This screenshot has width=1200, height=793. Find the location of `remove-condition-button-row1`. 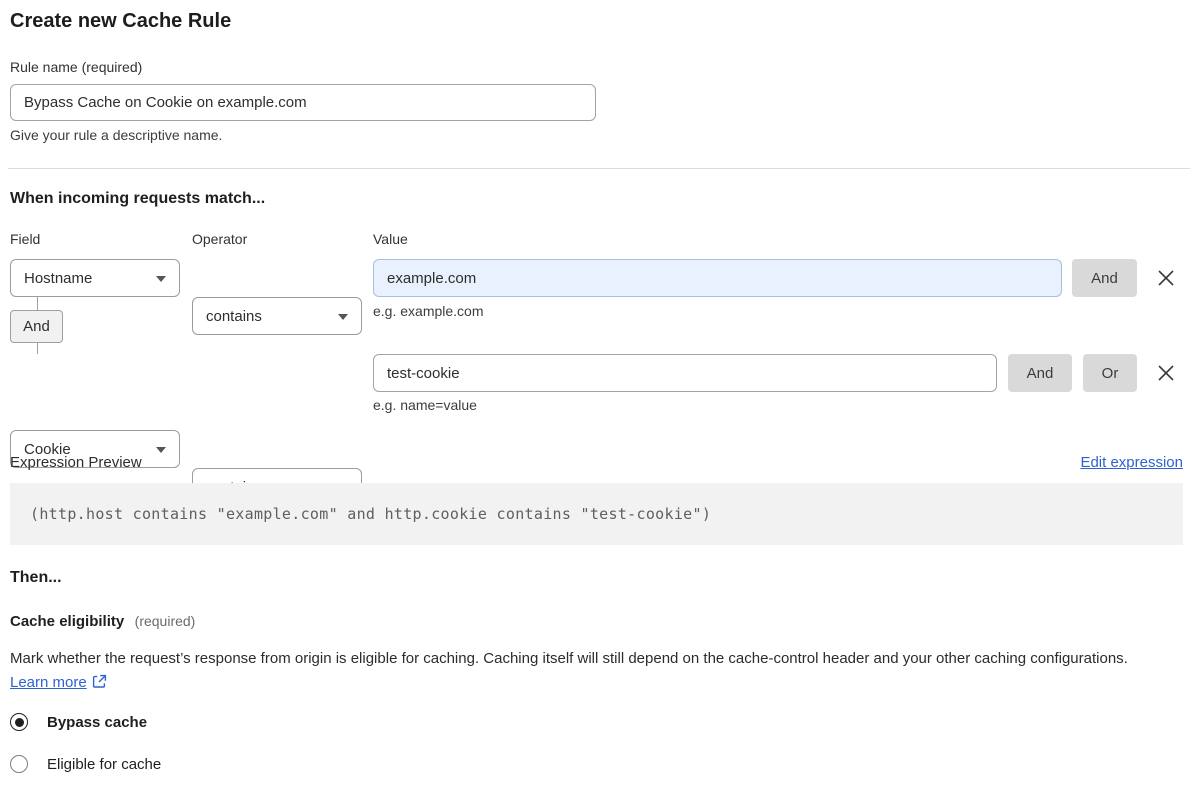

remove-condition-button-row1 is located at coordinates (1166, 278).